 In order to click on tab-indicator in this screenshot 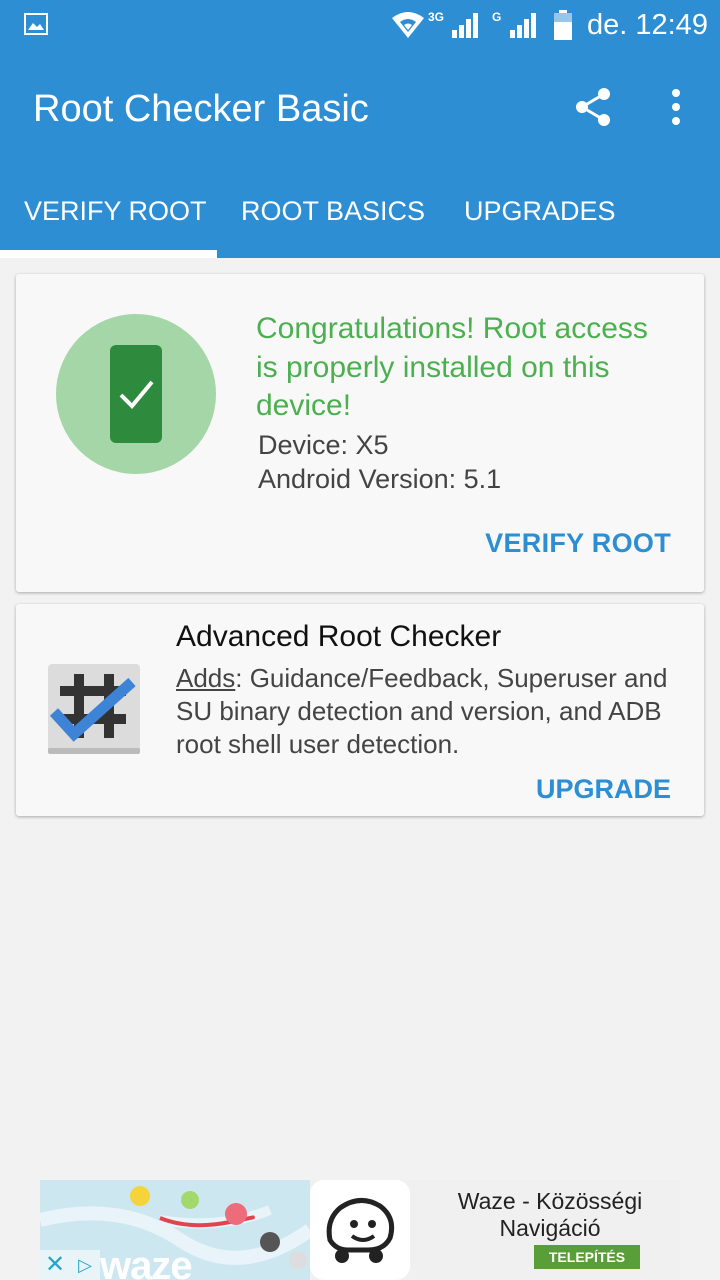, I will do `click(108, 254)`.